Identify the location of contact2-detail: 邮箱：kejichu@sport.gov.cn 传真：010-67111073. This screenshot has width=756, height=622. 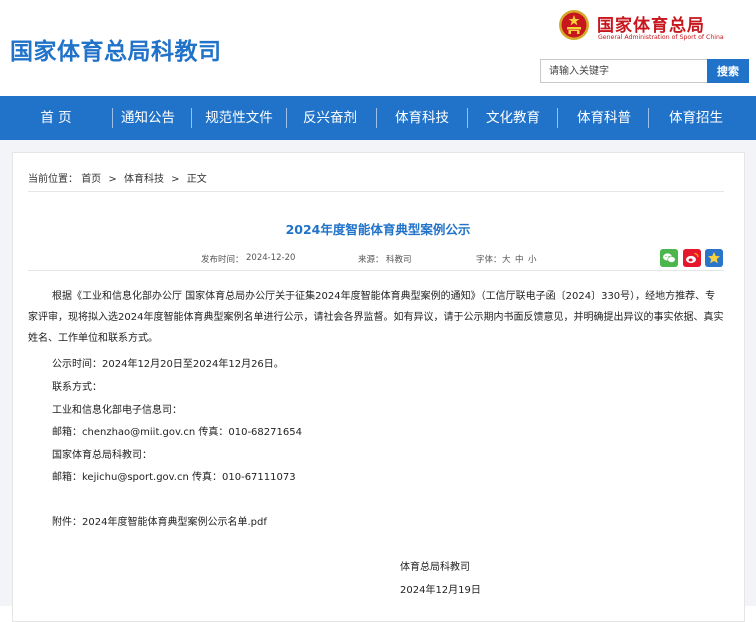
(174, 477).